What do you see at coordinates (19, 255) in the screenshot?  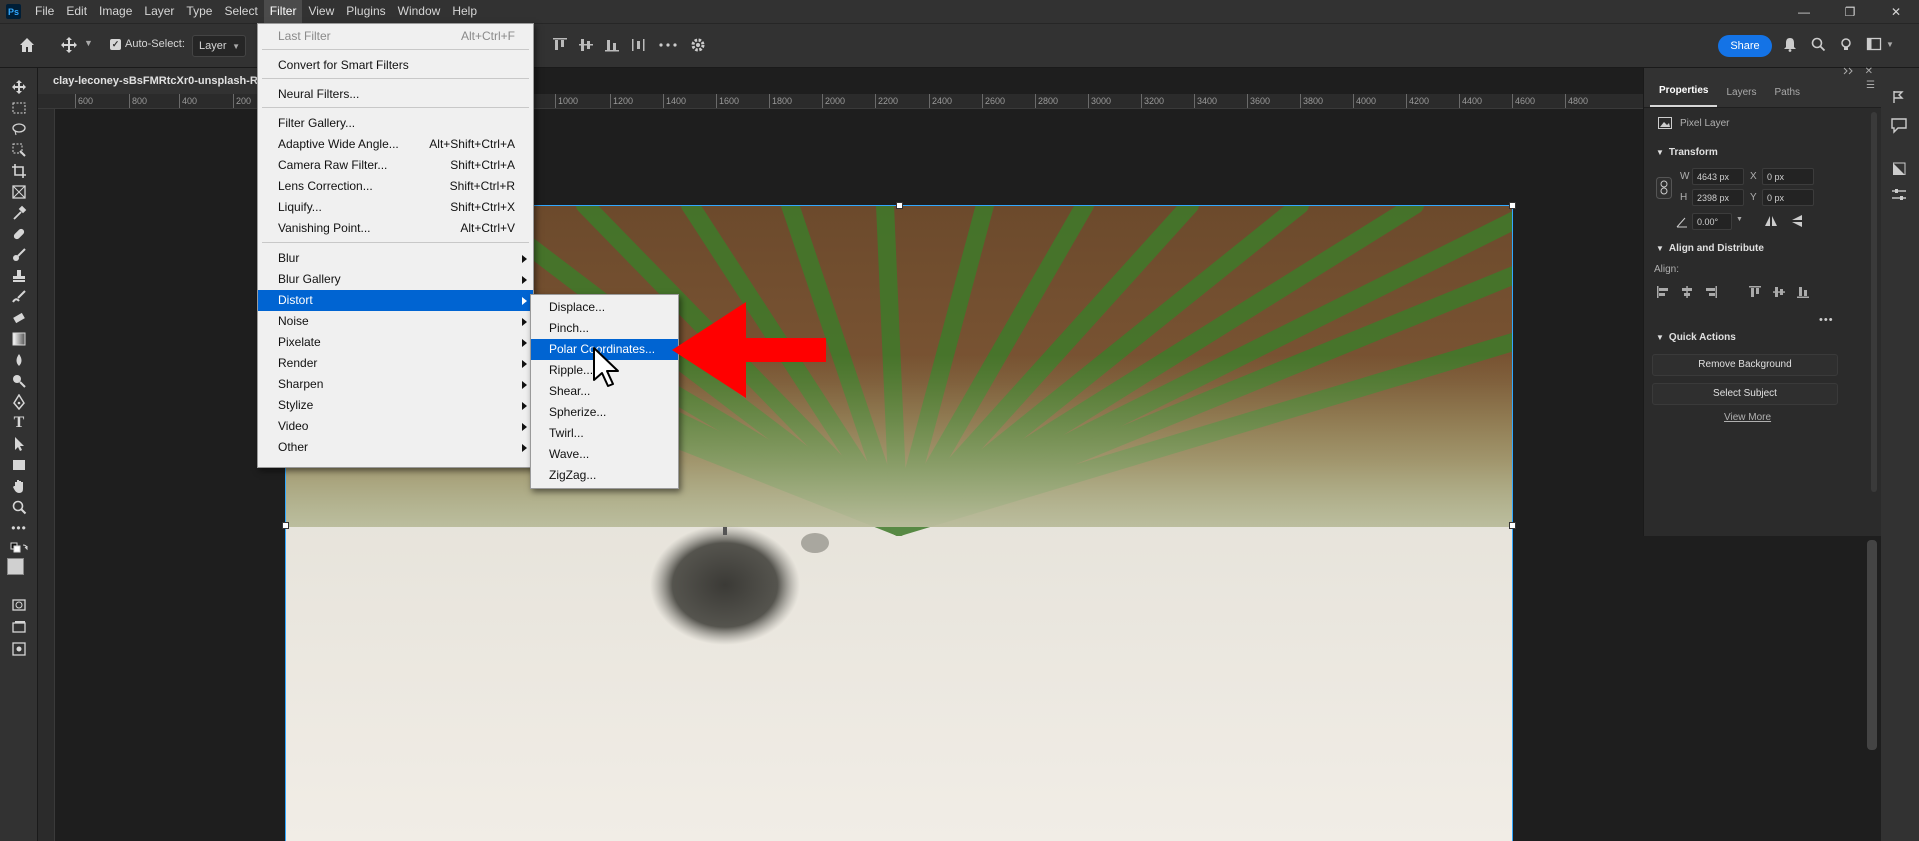 I see `brush-tool-icon` at bounding box center [19, 255].